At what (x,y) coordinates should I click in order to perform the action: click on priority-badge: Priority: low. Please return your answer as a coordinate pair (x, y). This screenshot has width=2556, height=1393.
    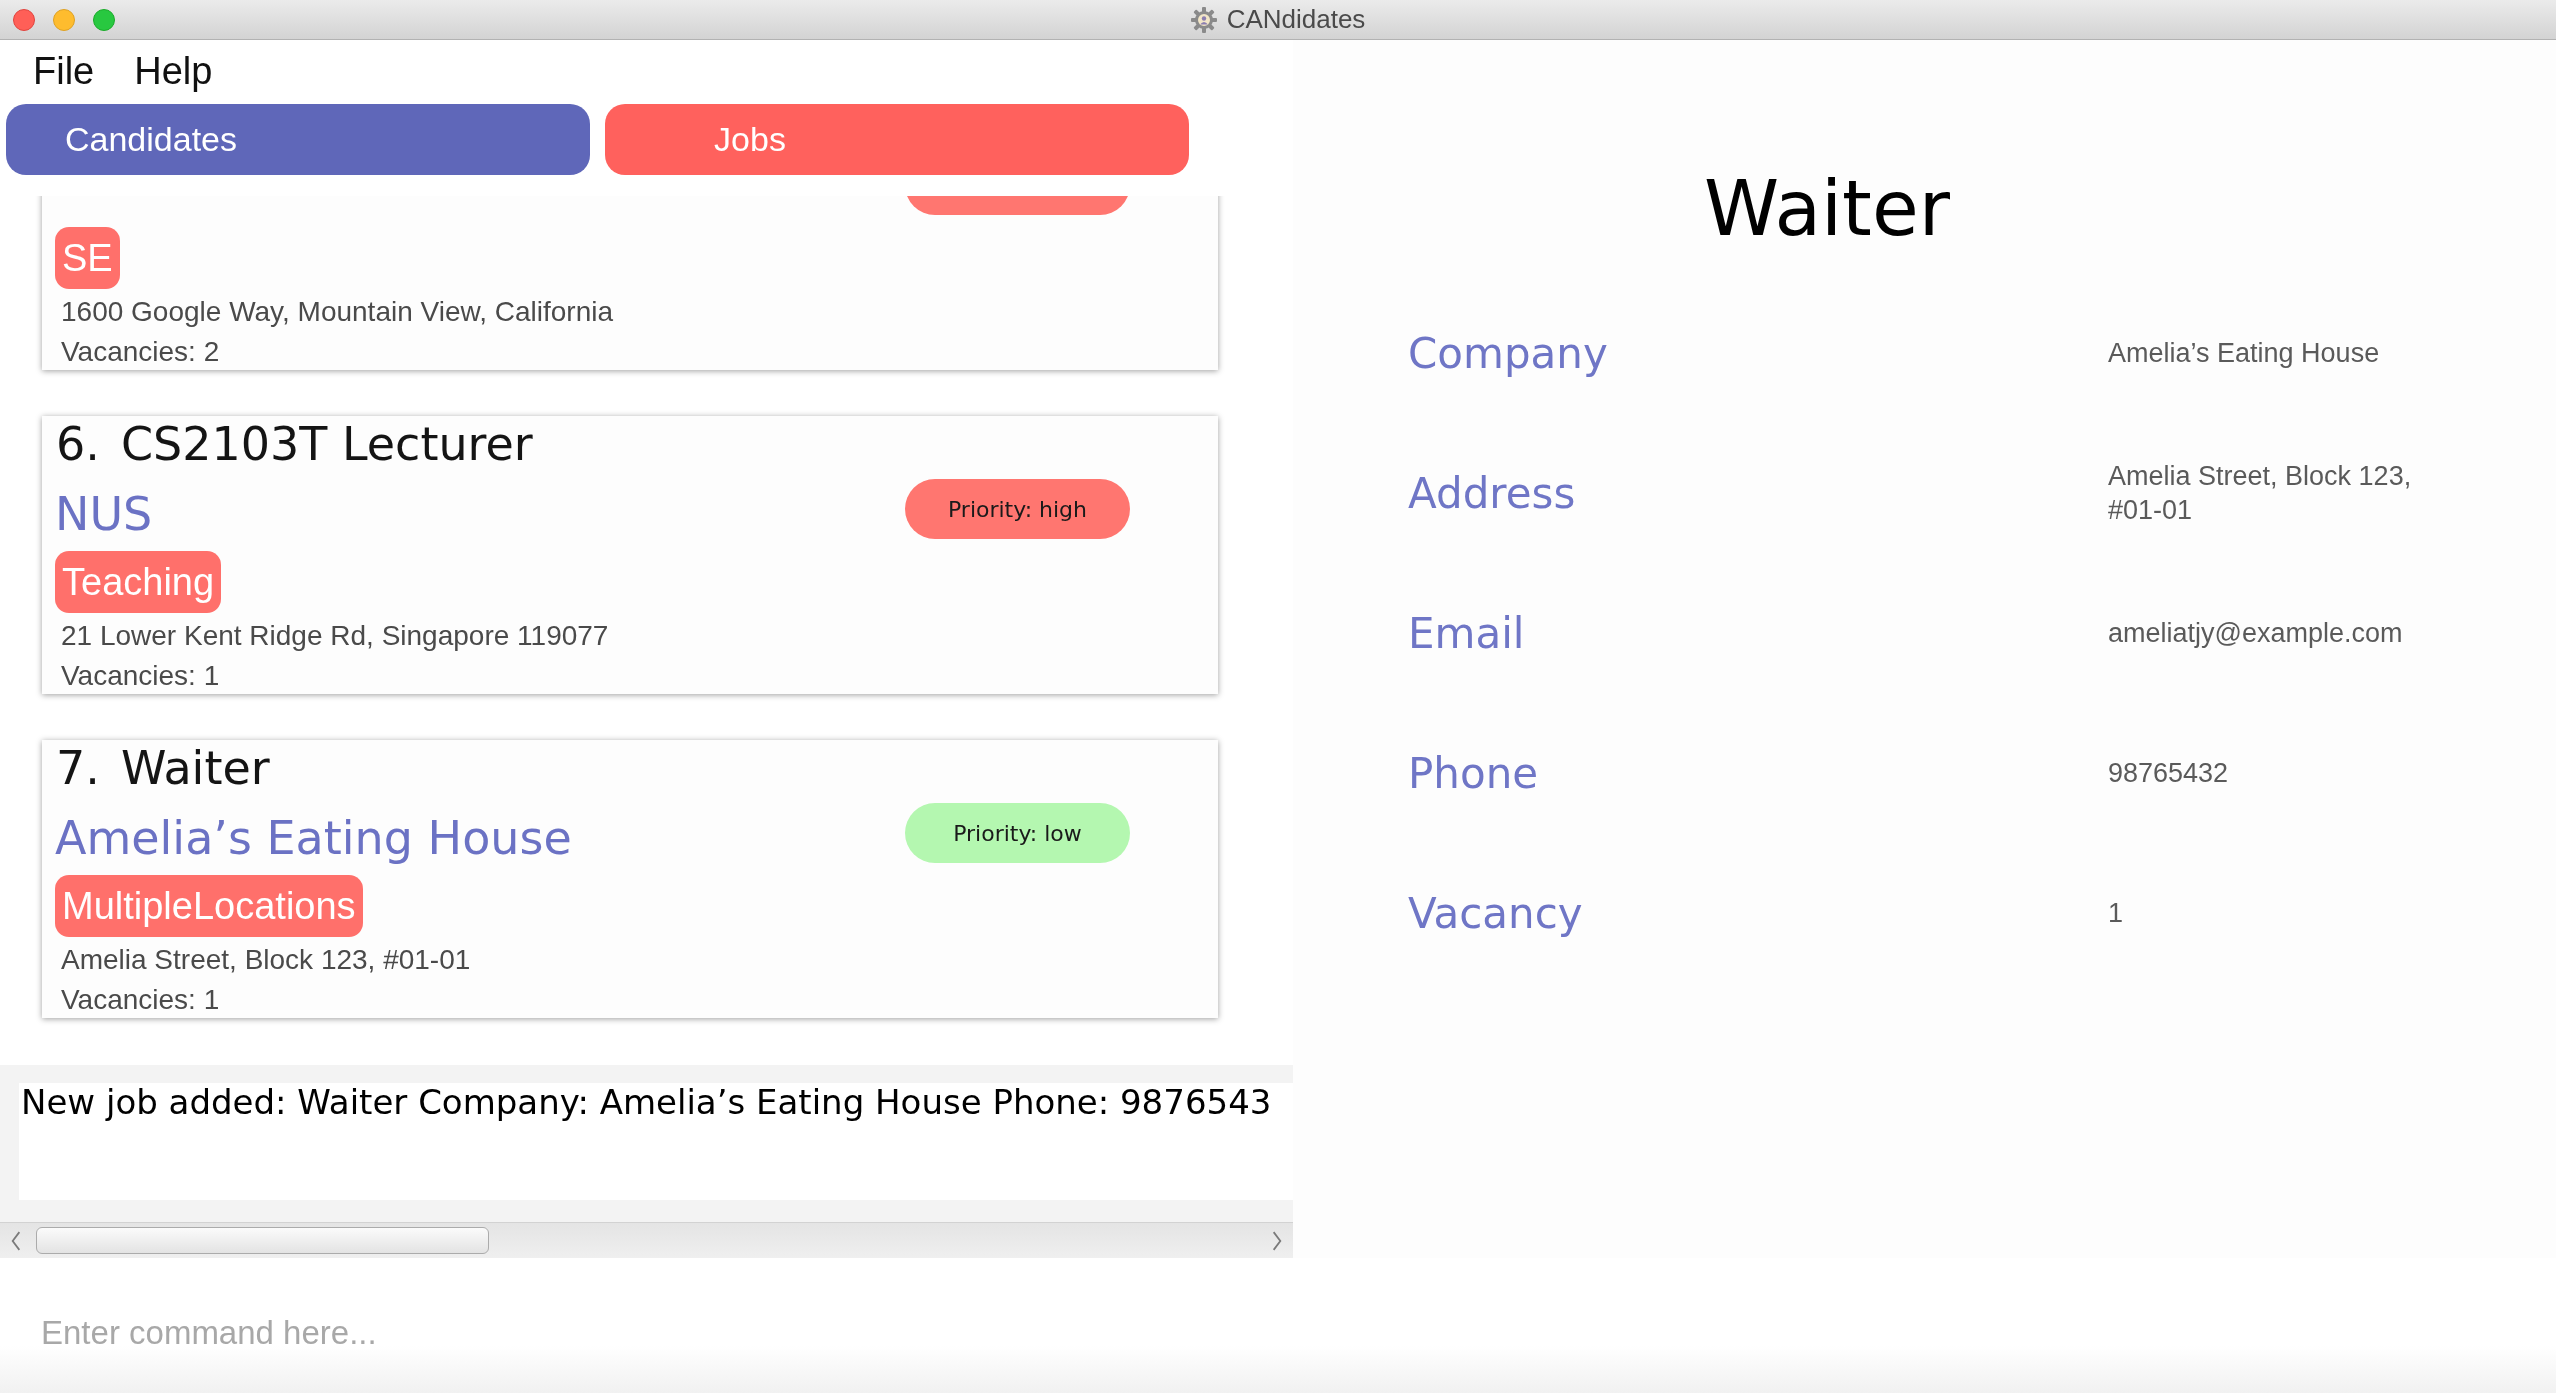
    Looking at the image, I should click on (1017, 833).